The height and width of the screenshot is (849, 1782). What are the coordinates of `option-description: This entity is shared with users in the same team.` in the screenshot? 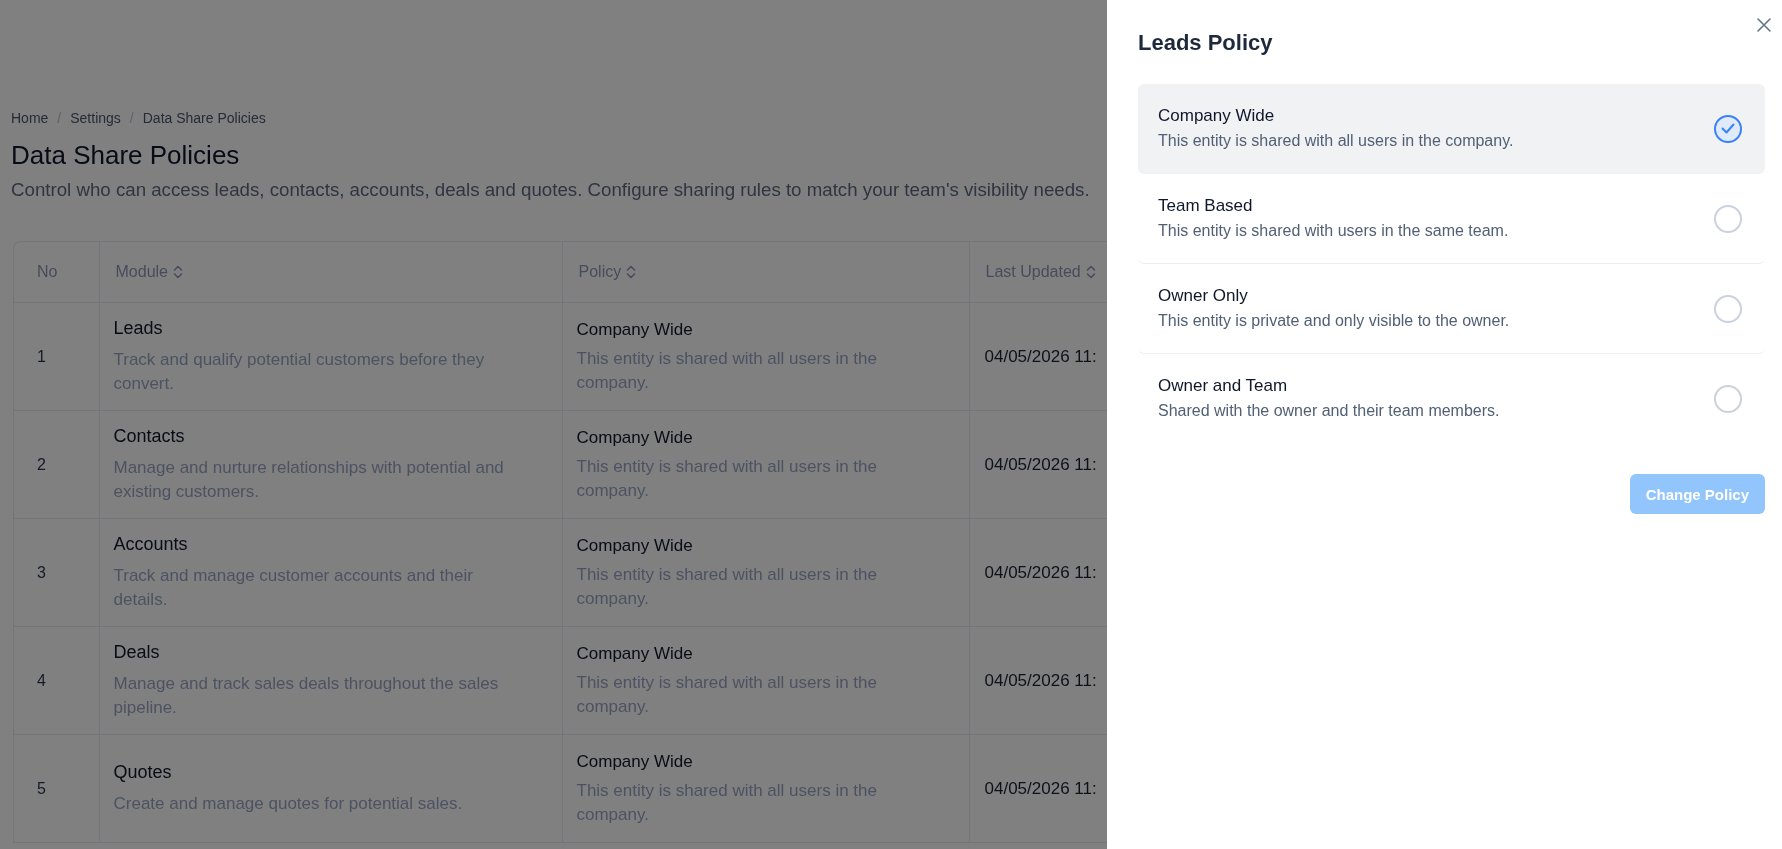 It's located at (1333, 231).